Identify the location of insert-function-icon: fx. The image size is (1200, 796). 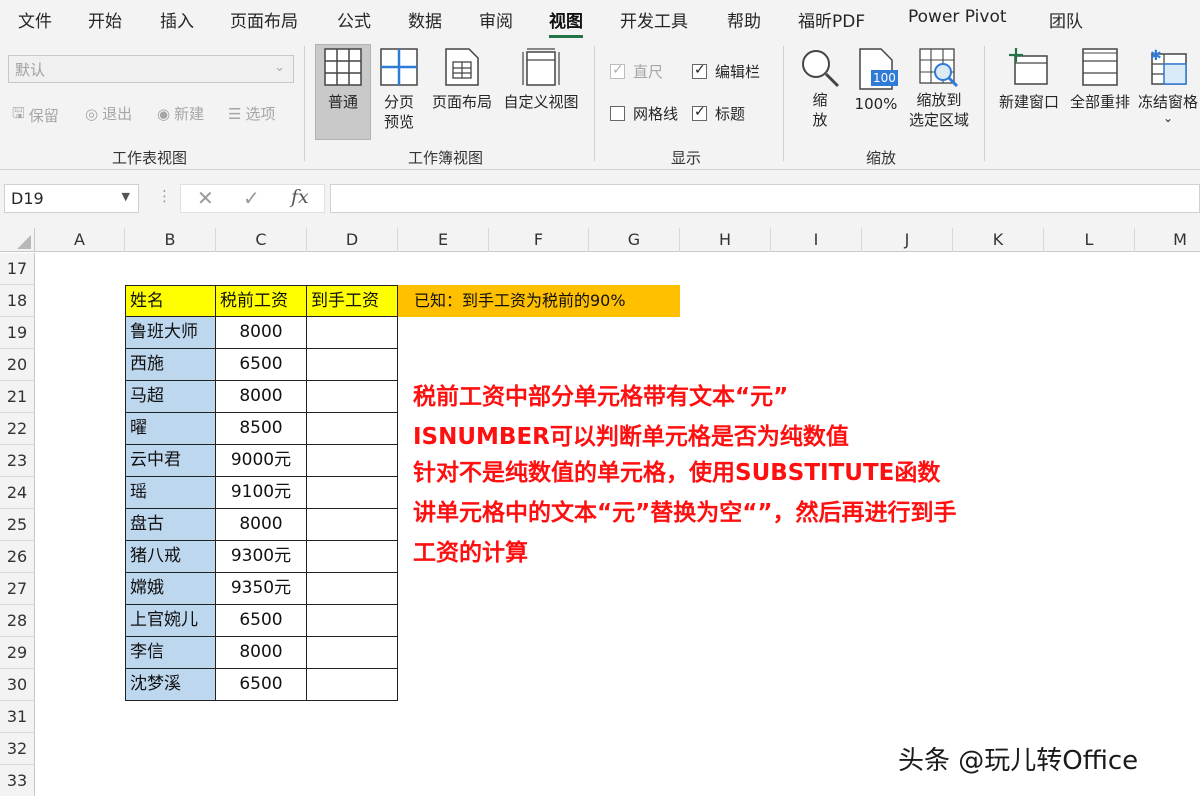
(300, 197).